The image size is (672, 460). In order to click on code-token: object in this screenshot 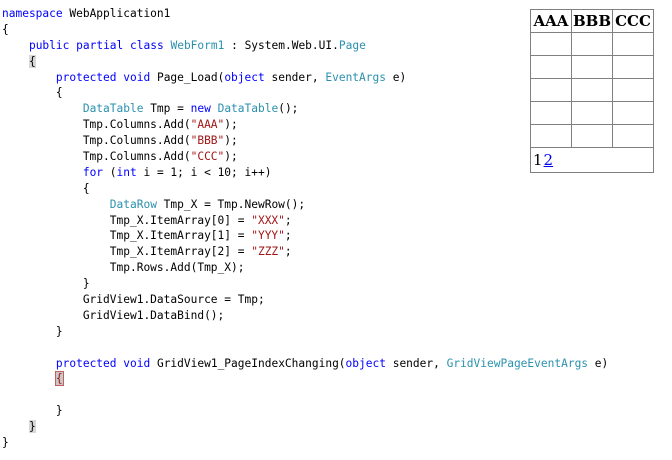, I will do `click(244, 77)`.